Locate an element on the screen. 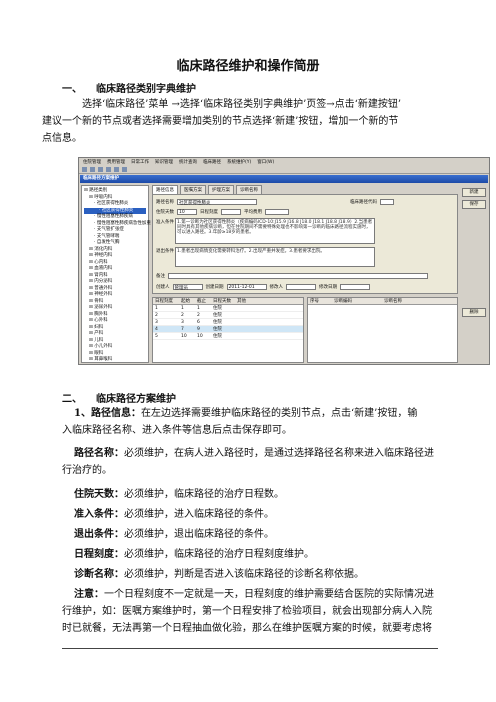  table-row: 2 2 2 住院 is located at coordinates (228, 315).